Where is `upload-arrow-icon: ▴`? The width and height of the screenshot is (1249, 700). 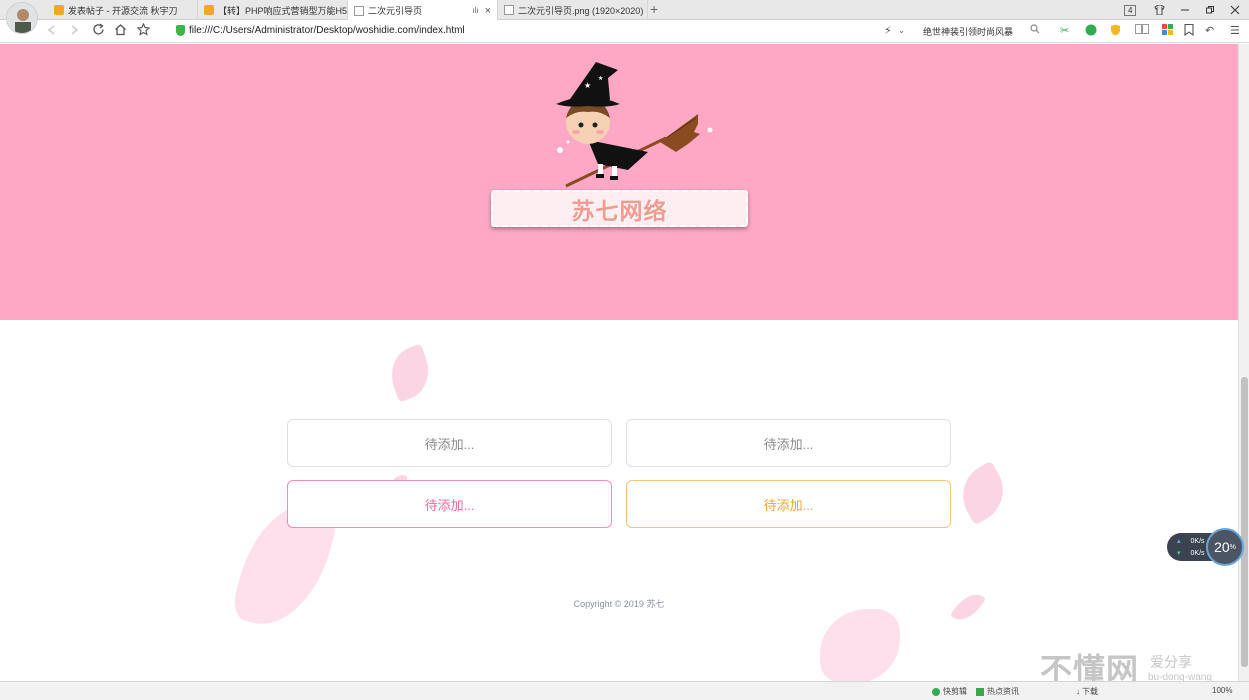
upload-arrow-icon: ▴ is located at coordinates (1179, 541).